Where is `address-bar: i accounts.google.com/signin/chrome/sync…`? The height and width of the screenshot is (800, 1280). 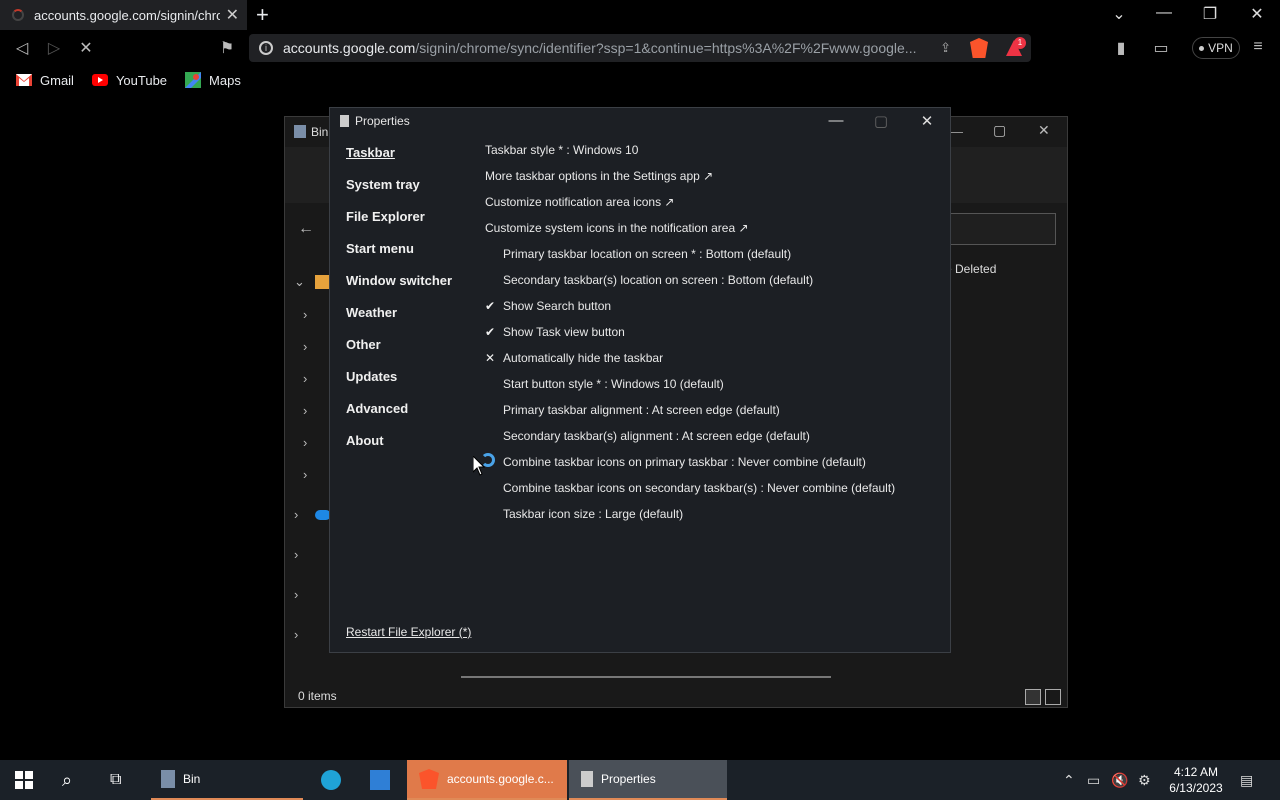
address-bar: i accounts.google.com/signin/chrome/sync… is located at coordinates (640, 48).